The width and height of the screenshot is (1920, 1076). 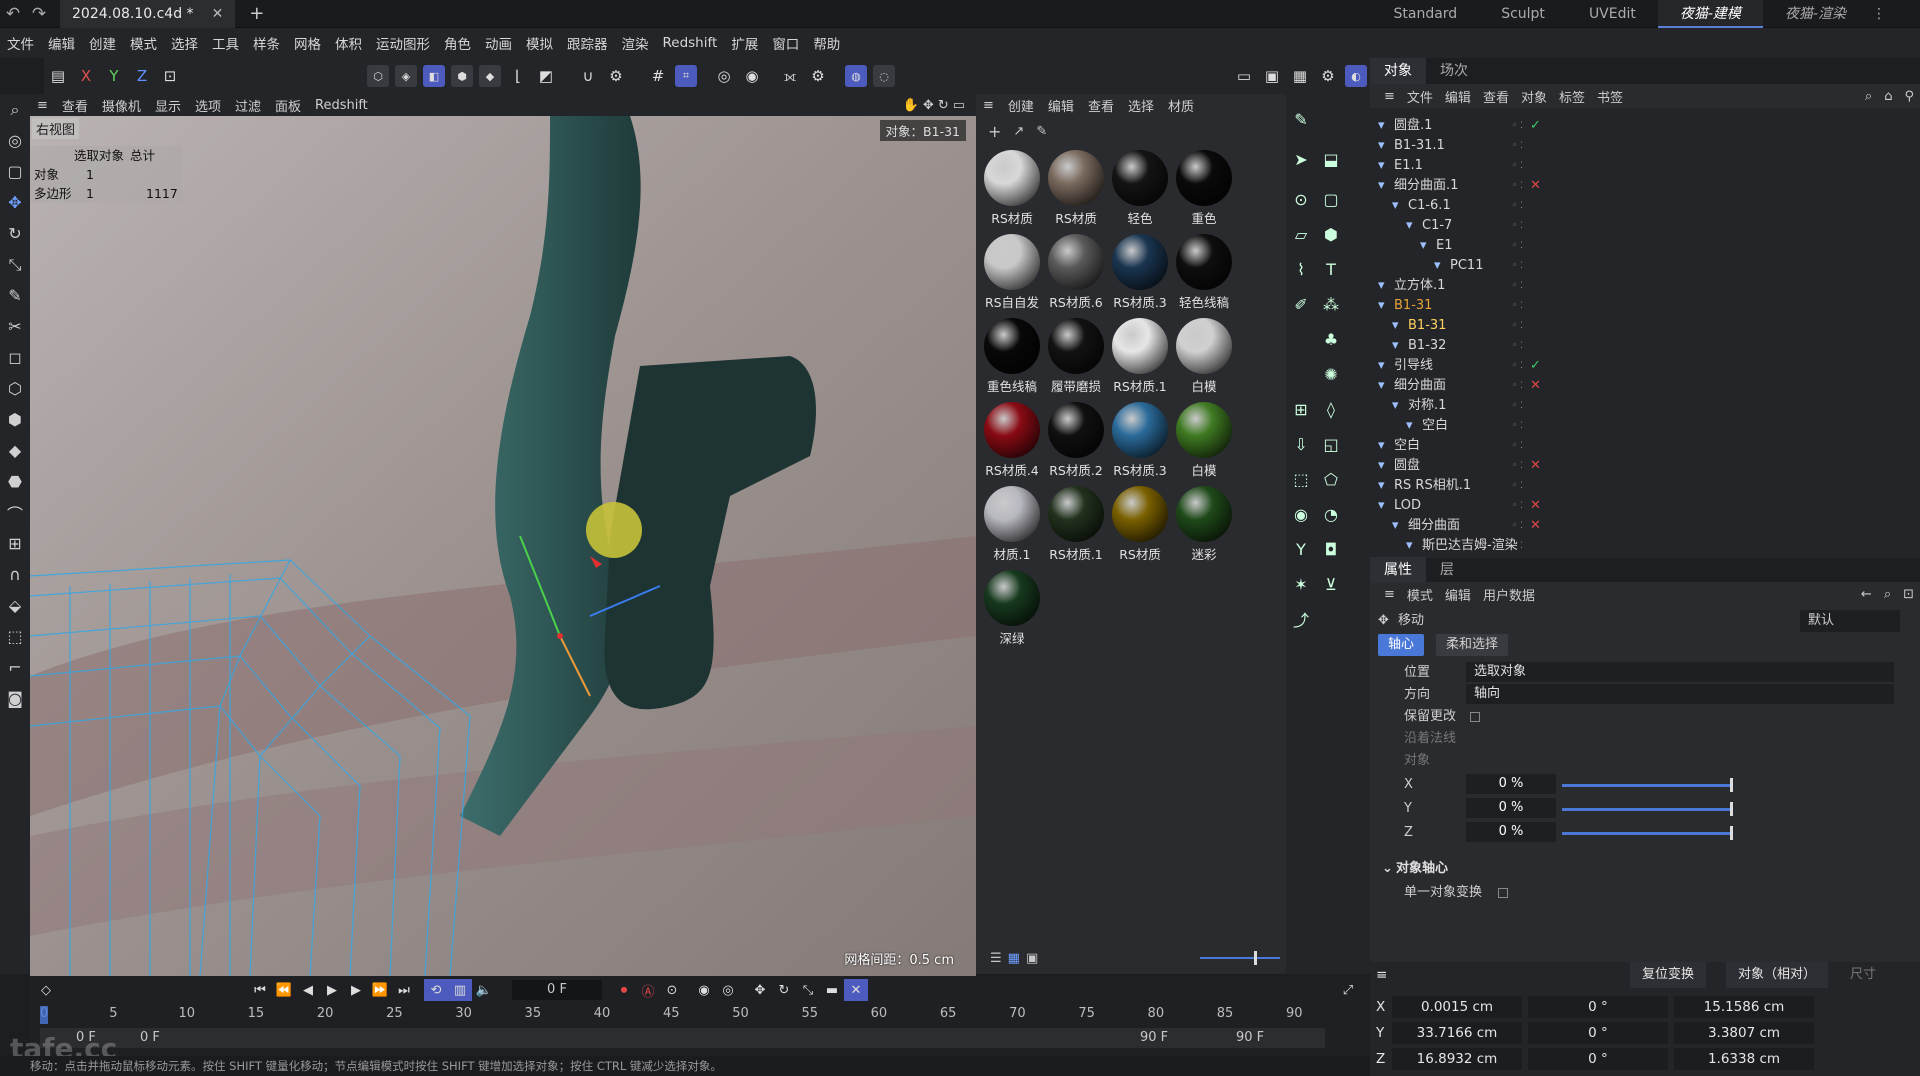 What do you see at coordinates (348, 43) in the screenshot?
I see `menu-volume: 体积` at bounding box center [348, 43].